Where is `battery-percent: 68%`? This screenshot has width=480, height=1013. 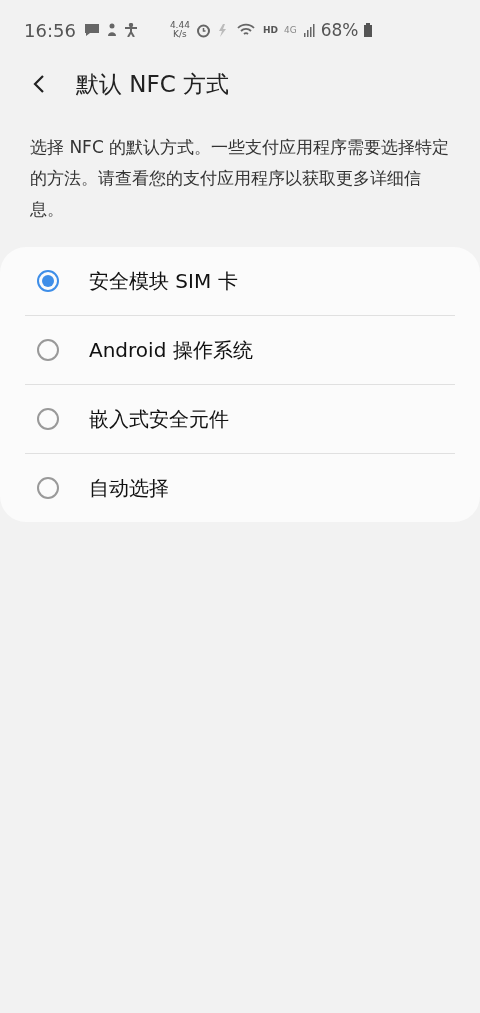
battery-percent: 68% is located at coordinates (339, 30).